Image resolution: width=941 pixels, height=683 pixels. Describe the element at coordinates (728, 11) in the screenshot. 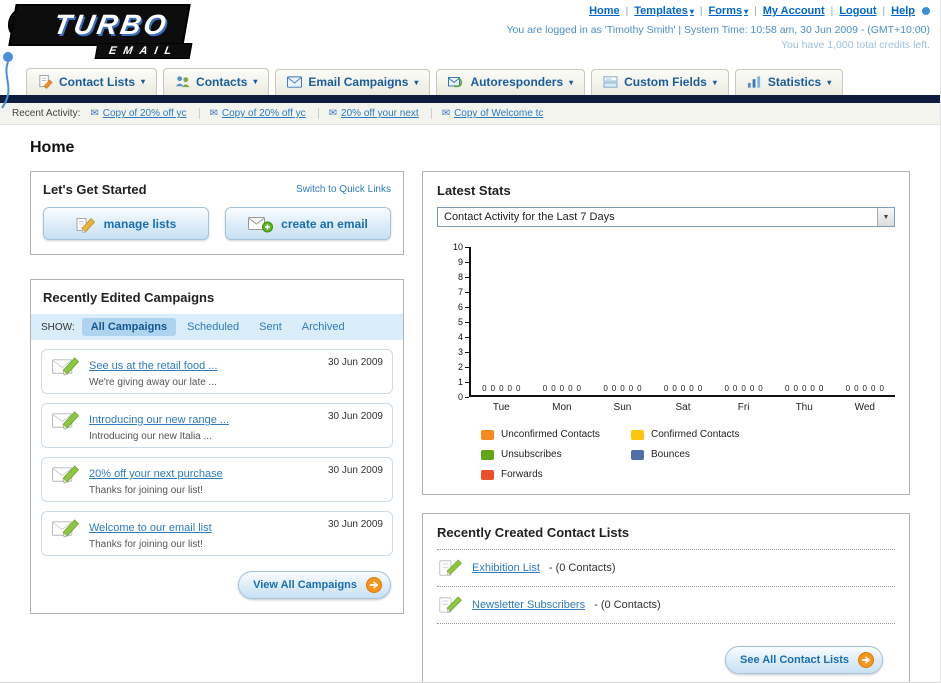

I see `top-link-forms: Forms ▾` at that location.